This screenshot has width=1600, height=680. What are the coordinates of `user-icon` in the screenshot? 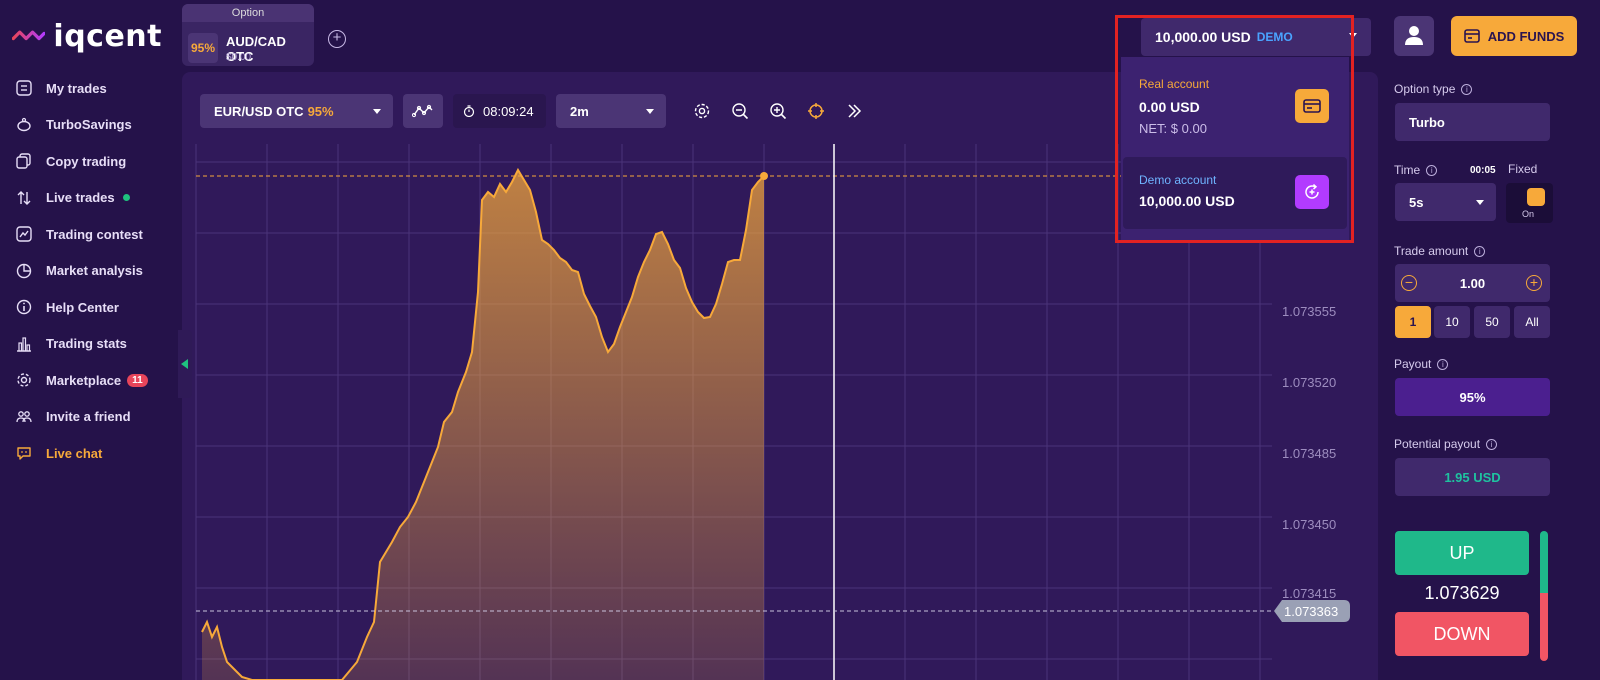 It's located at (1414, 35).